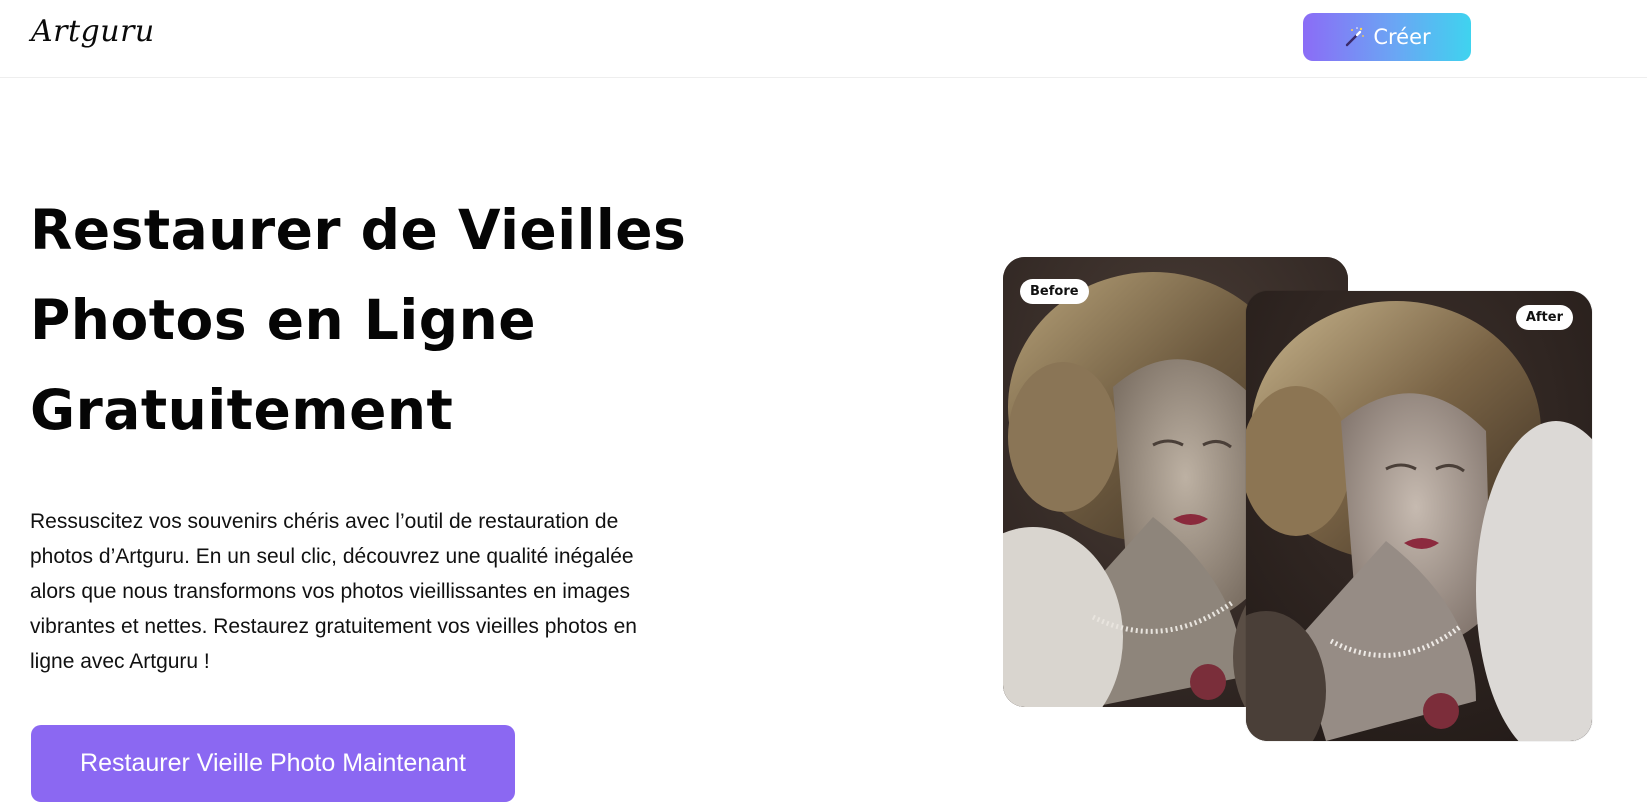  I want to click on title-line-3: Gratuitement, so click(242, 410).